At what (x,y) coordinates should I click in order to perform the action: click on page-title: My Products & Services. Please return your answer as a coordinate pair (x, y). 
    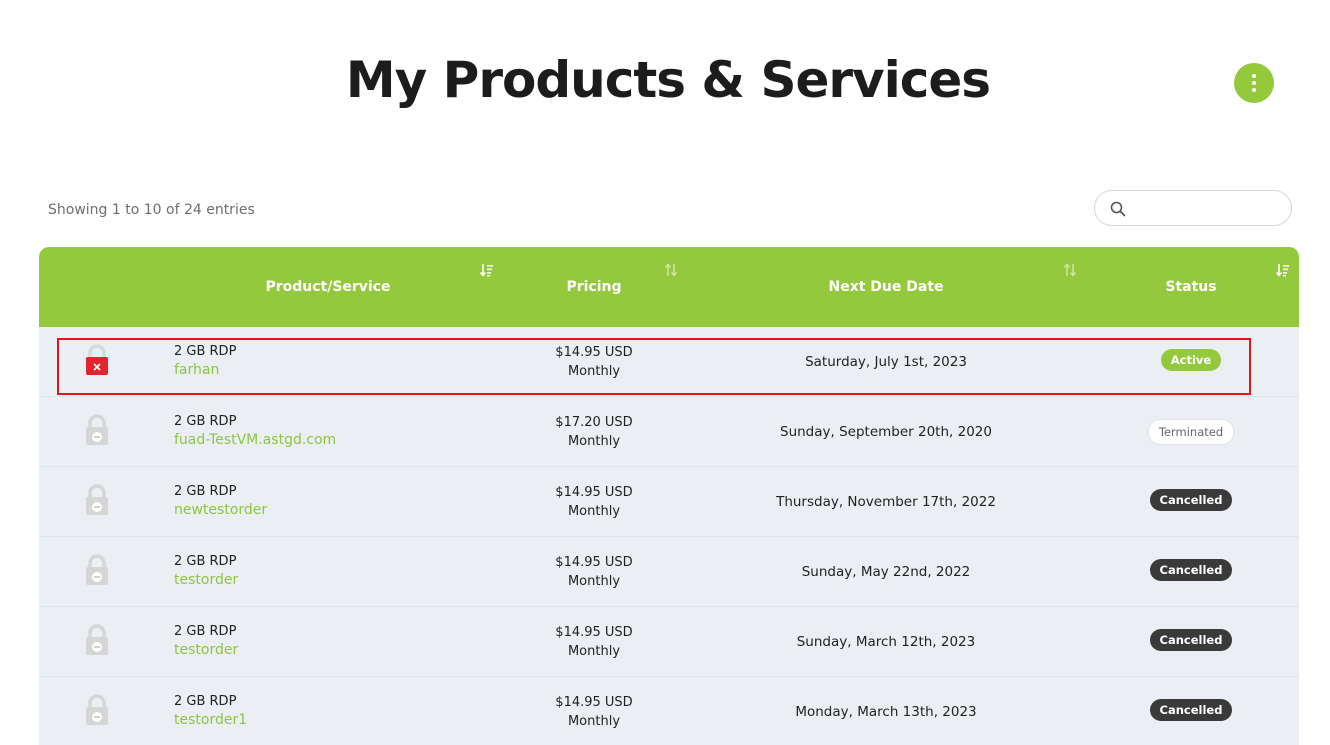
    Looking at the image, I should click on (668, 80).